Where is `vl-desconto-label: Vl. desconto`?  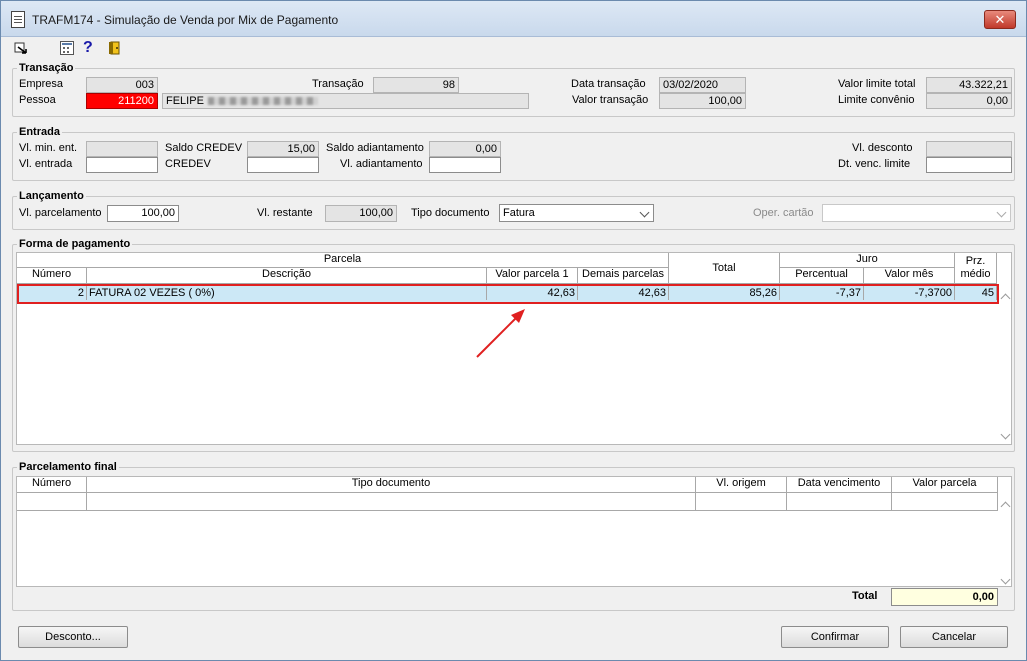 vl-desconto-label: Vl. desconto is located at coordinates (882, 148).